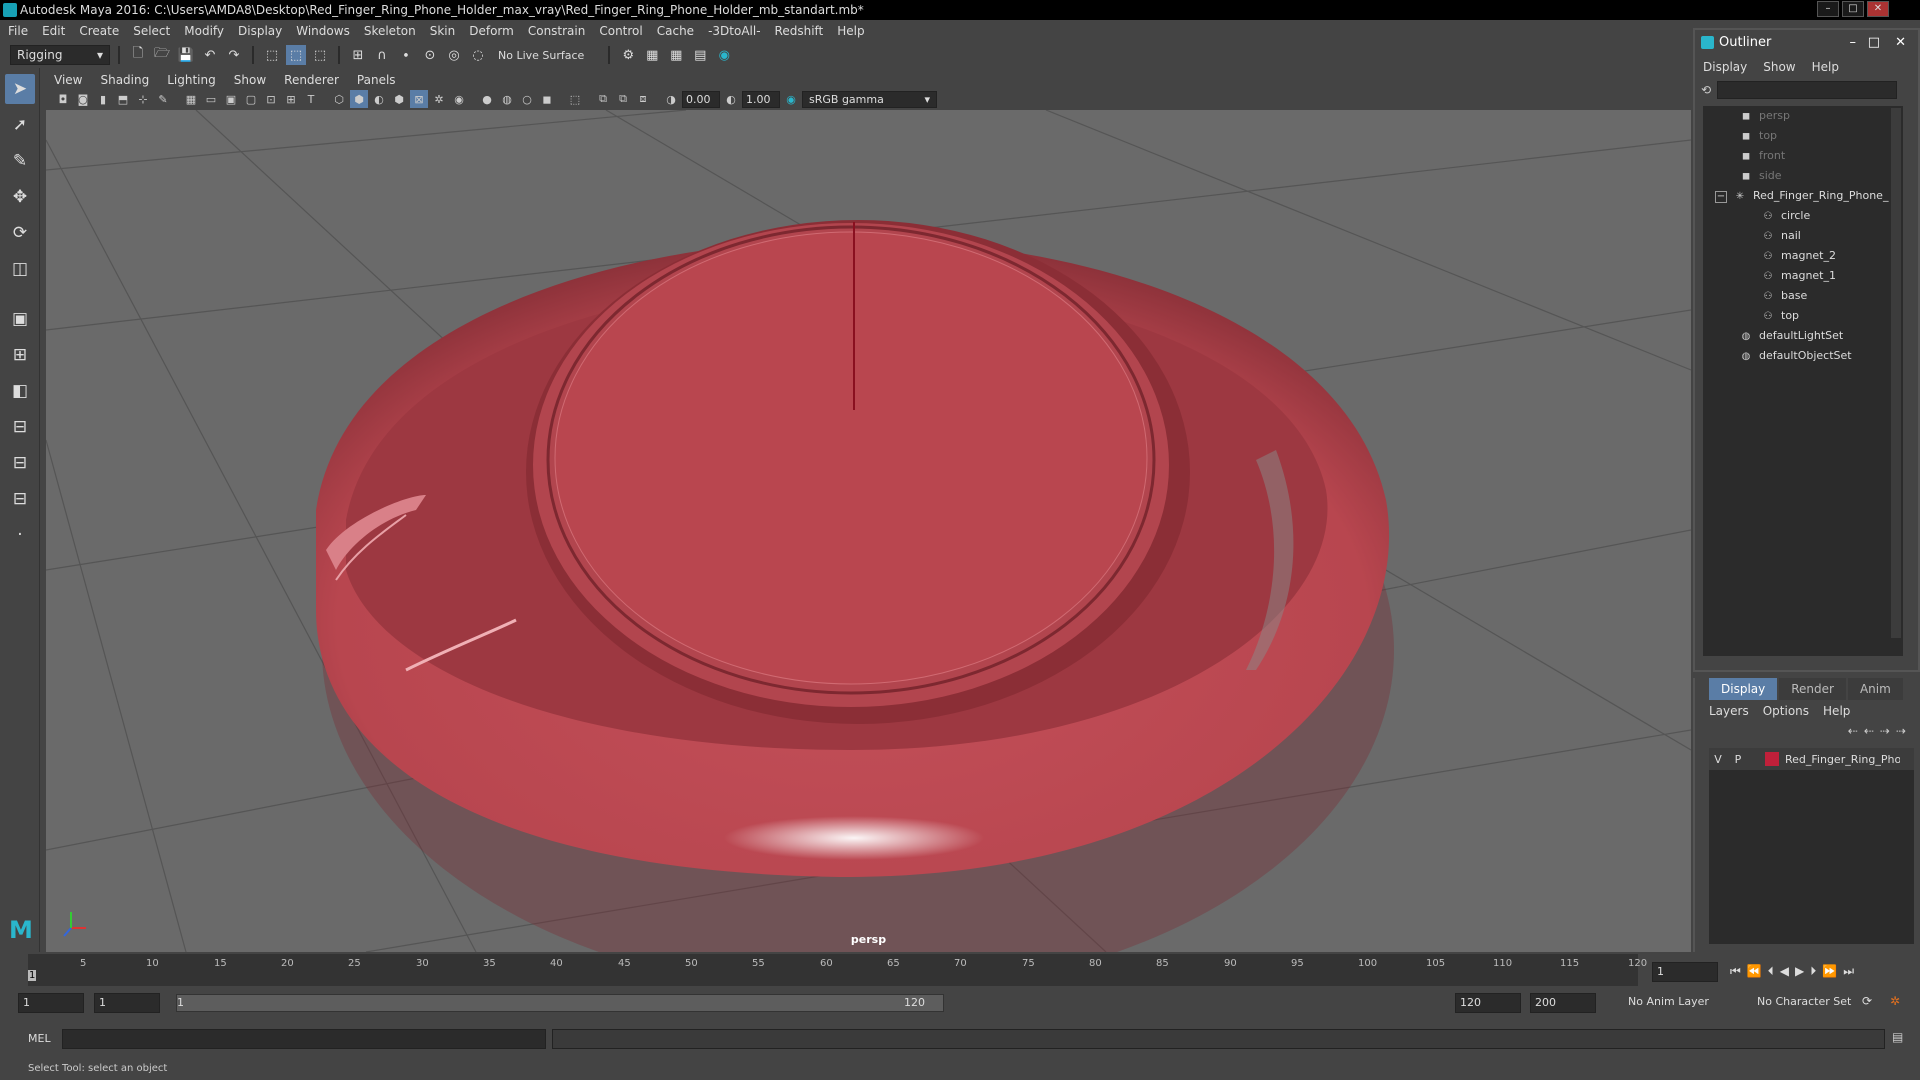 This screenshot has width=1920, height=1080. What do you see at coordinates (138, 55) in the screenshot?
I see `new-scene-icon: 🗋` at bounding box center [138, 55].